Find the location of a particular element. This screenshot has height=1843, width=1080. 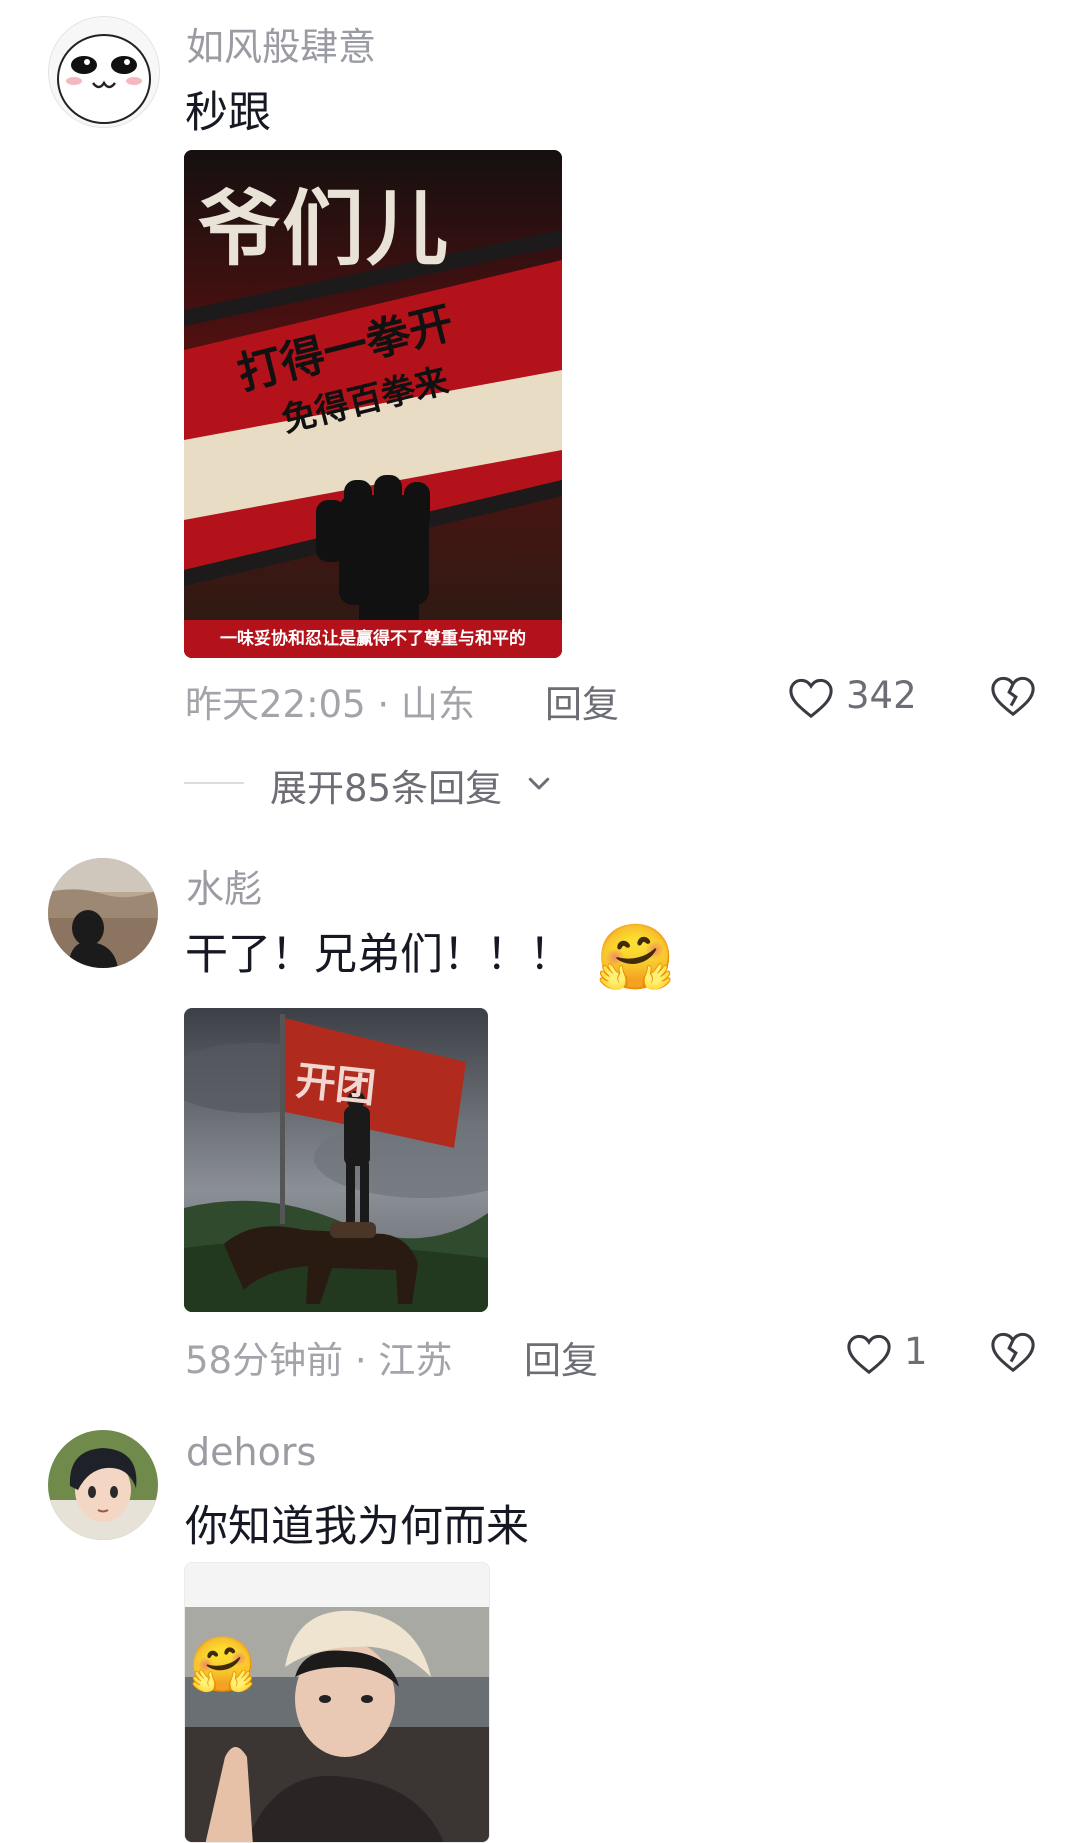

comment-text: 干了！兄弟们！！！ 🤗 is located at coordinates (430, 957).